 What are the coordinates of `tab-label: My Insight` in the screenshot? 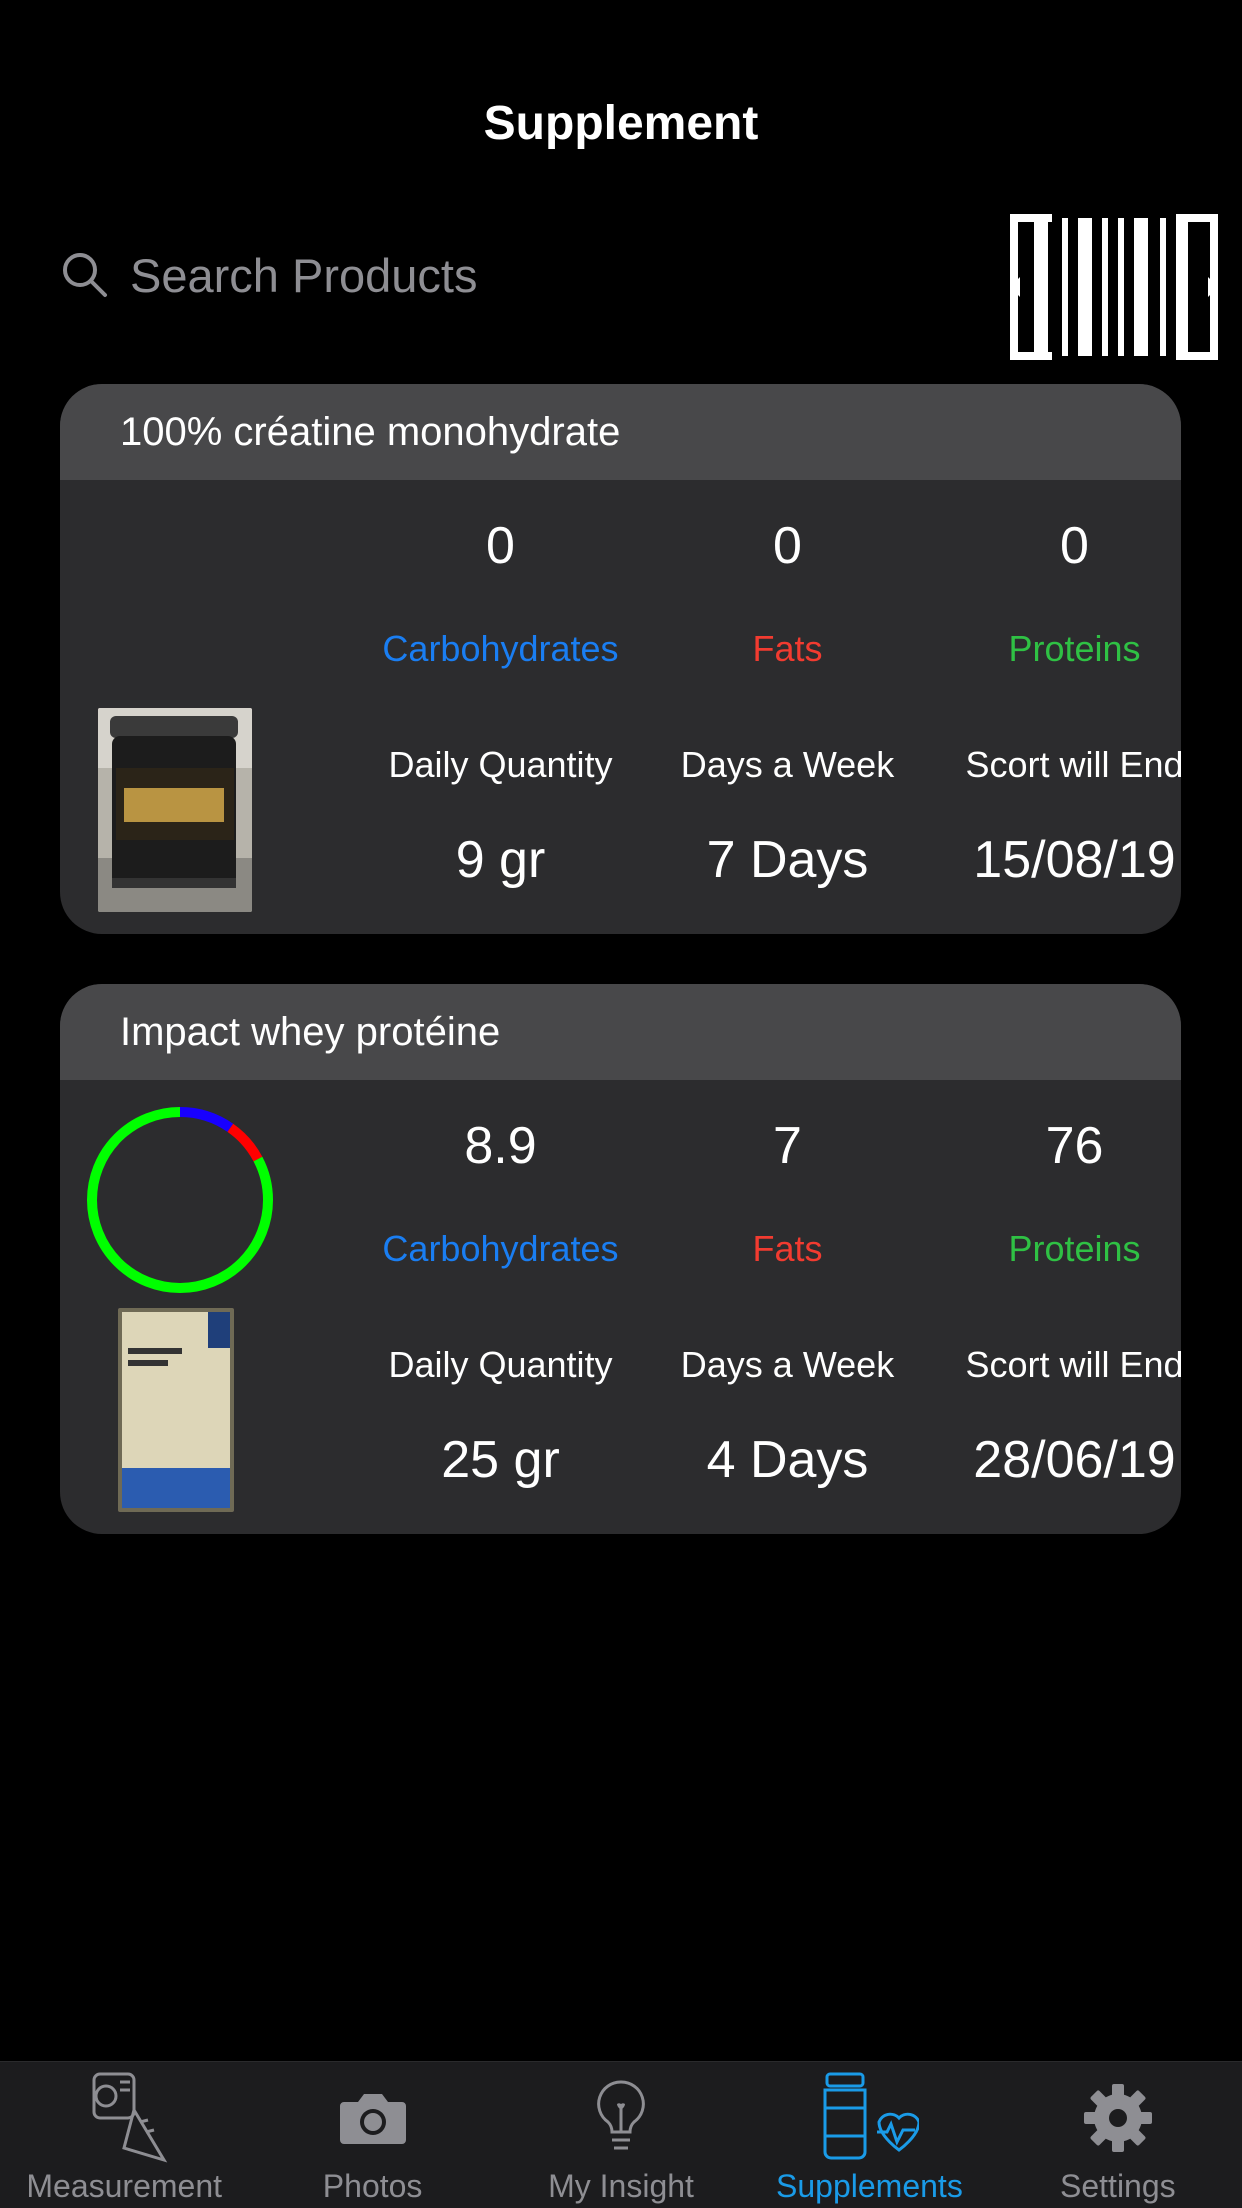 It's located at (621, 2186).